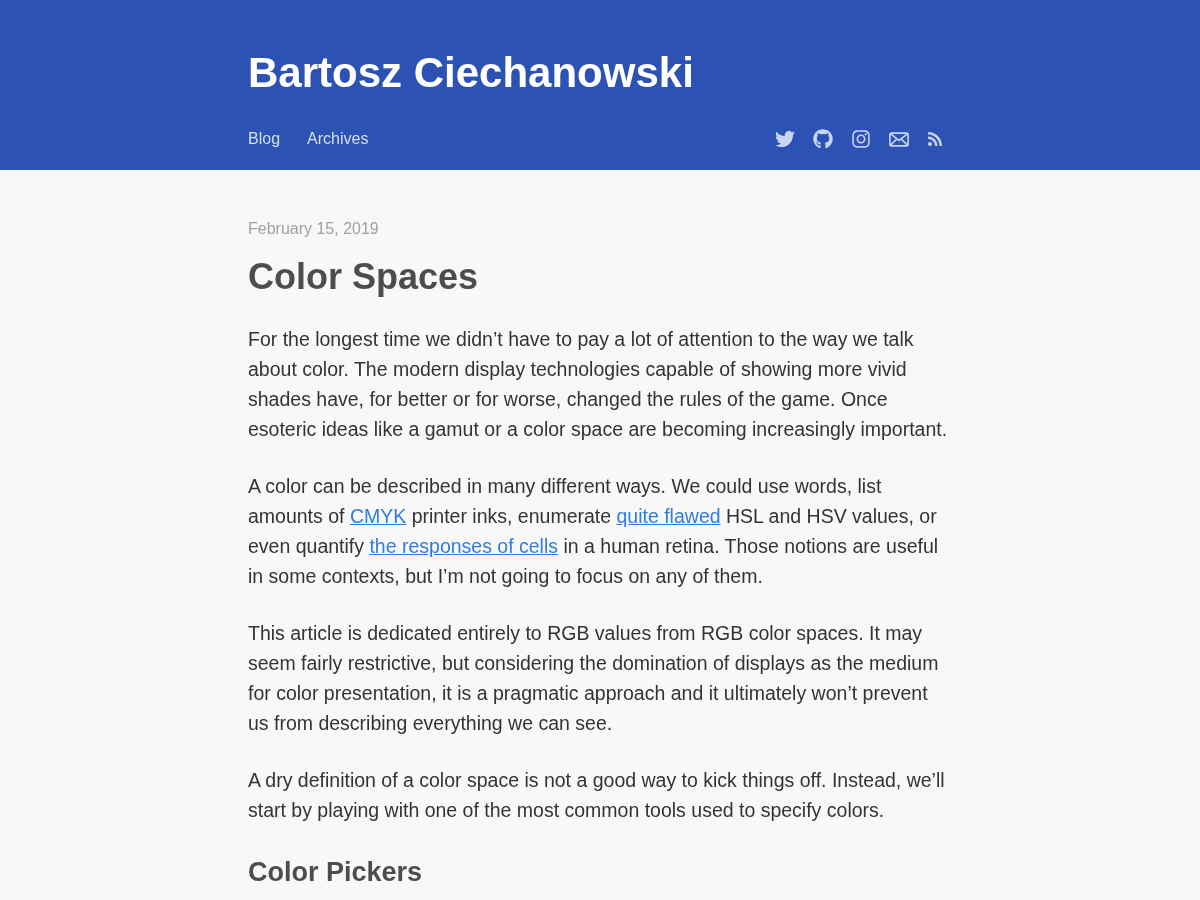 The height and width of the screenshot is (900, 1200). I want to click on camera-icon, so click(861, 139).